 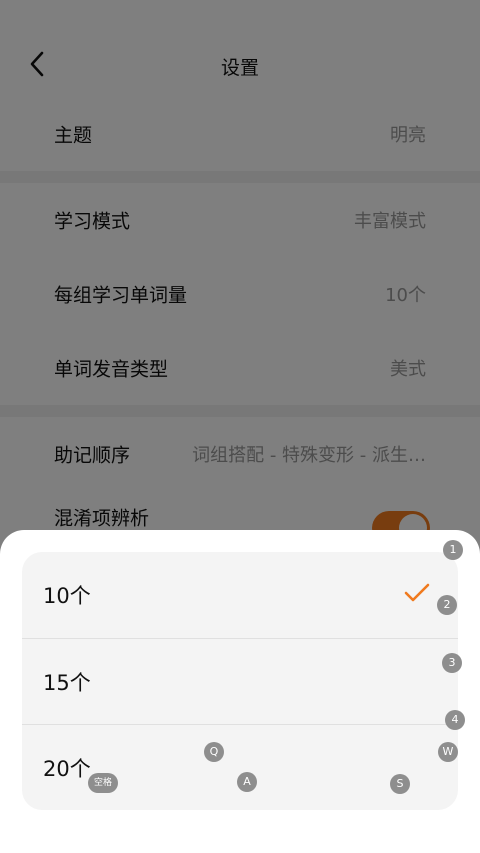 What do you see at coordinates (455, 720) in the screenshot?
I see `key-hint-badge-4: 4` at bounding box center [455, 720].